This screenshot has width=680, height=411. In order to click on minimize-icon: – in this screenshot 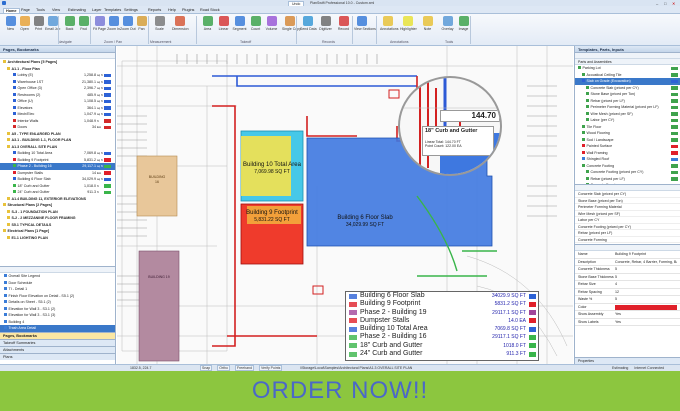, I will do `click(657, 3)`.